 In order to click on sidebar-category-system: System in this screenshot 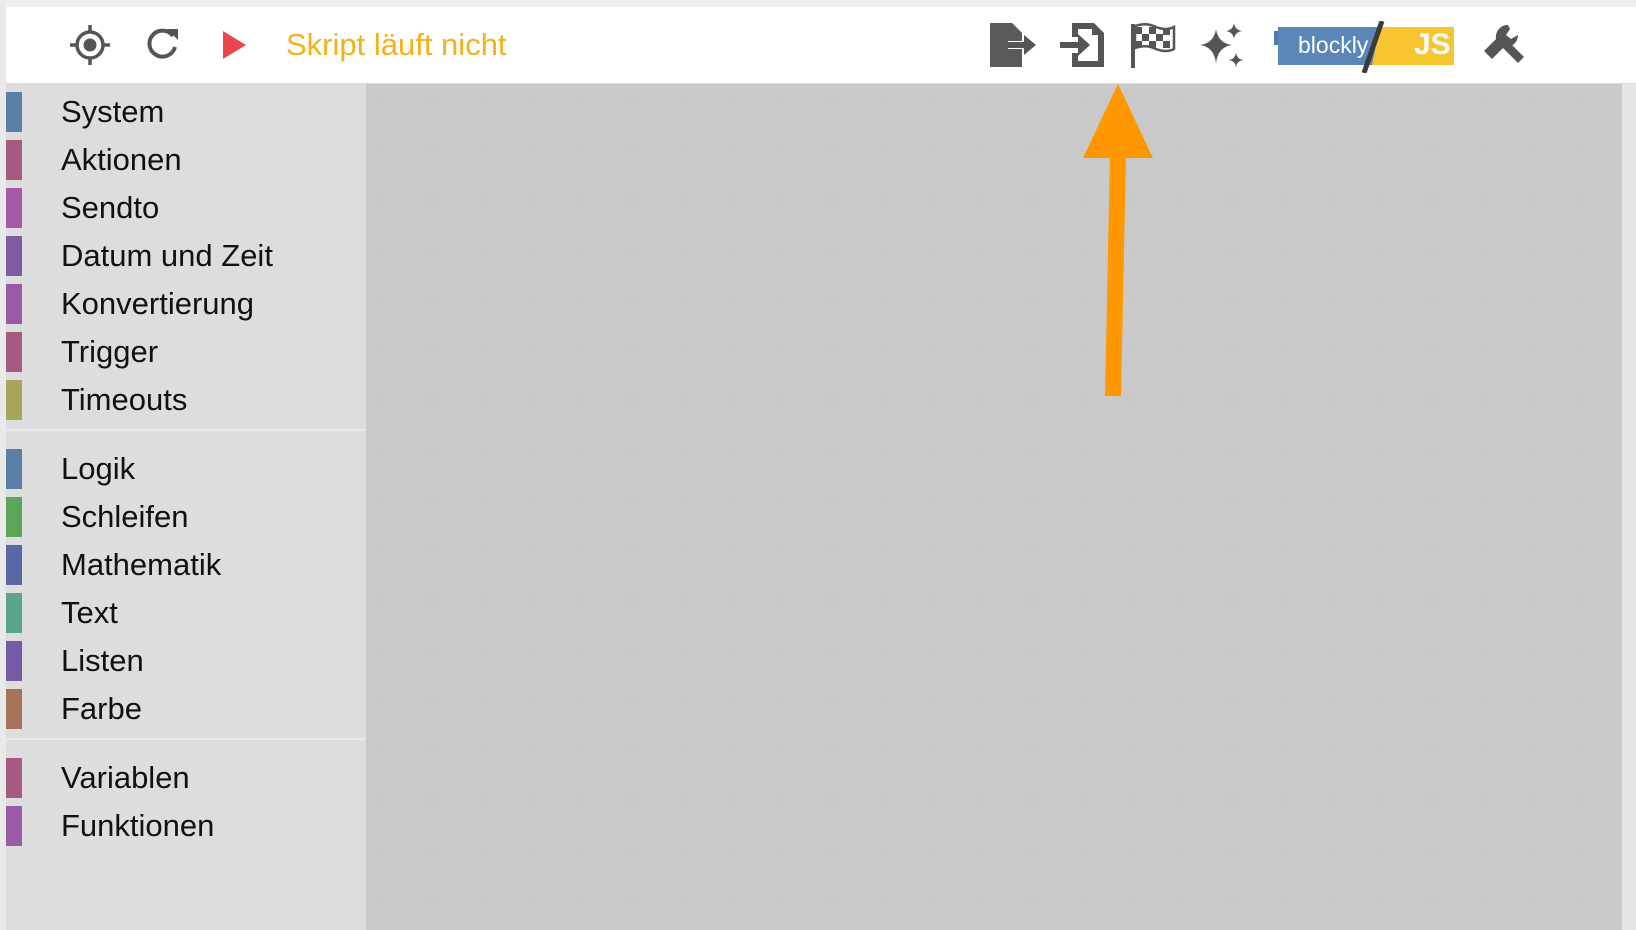, I will do `click(186, 112)`.